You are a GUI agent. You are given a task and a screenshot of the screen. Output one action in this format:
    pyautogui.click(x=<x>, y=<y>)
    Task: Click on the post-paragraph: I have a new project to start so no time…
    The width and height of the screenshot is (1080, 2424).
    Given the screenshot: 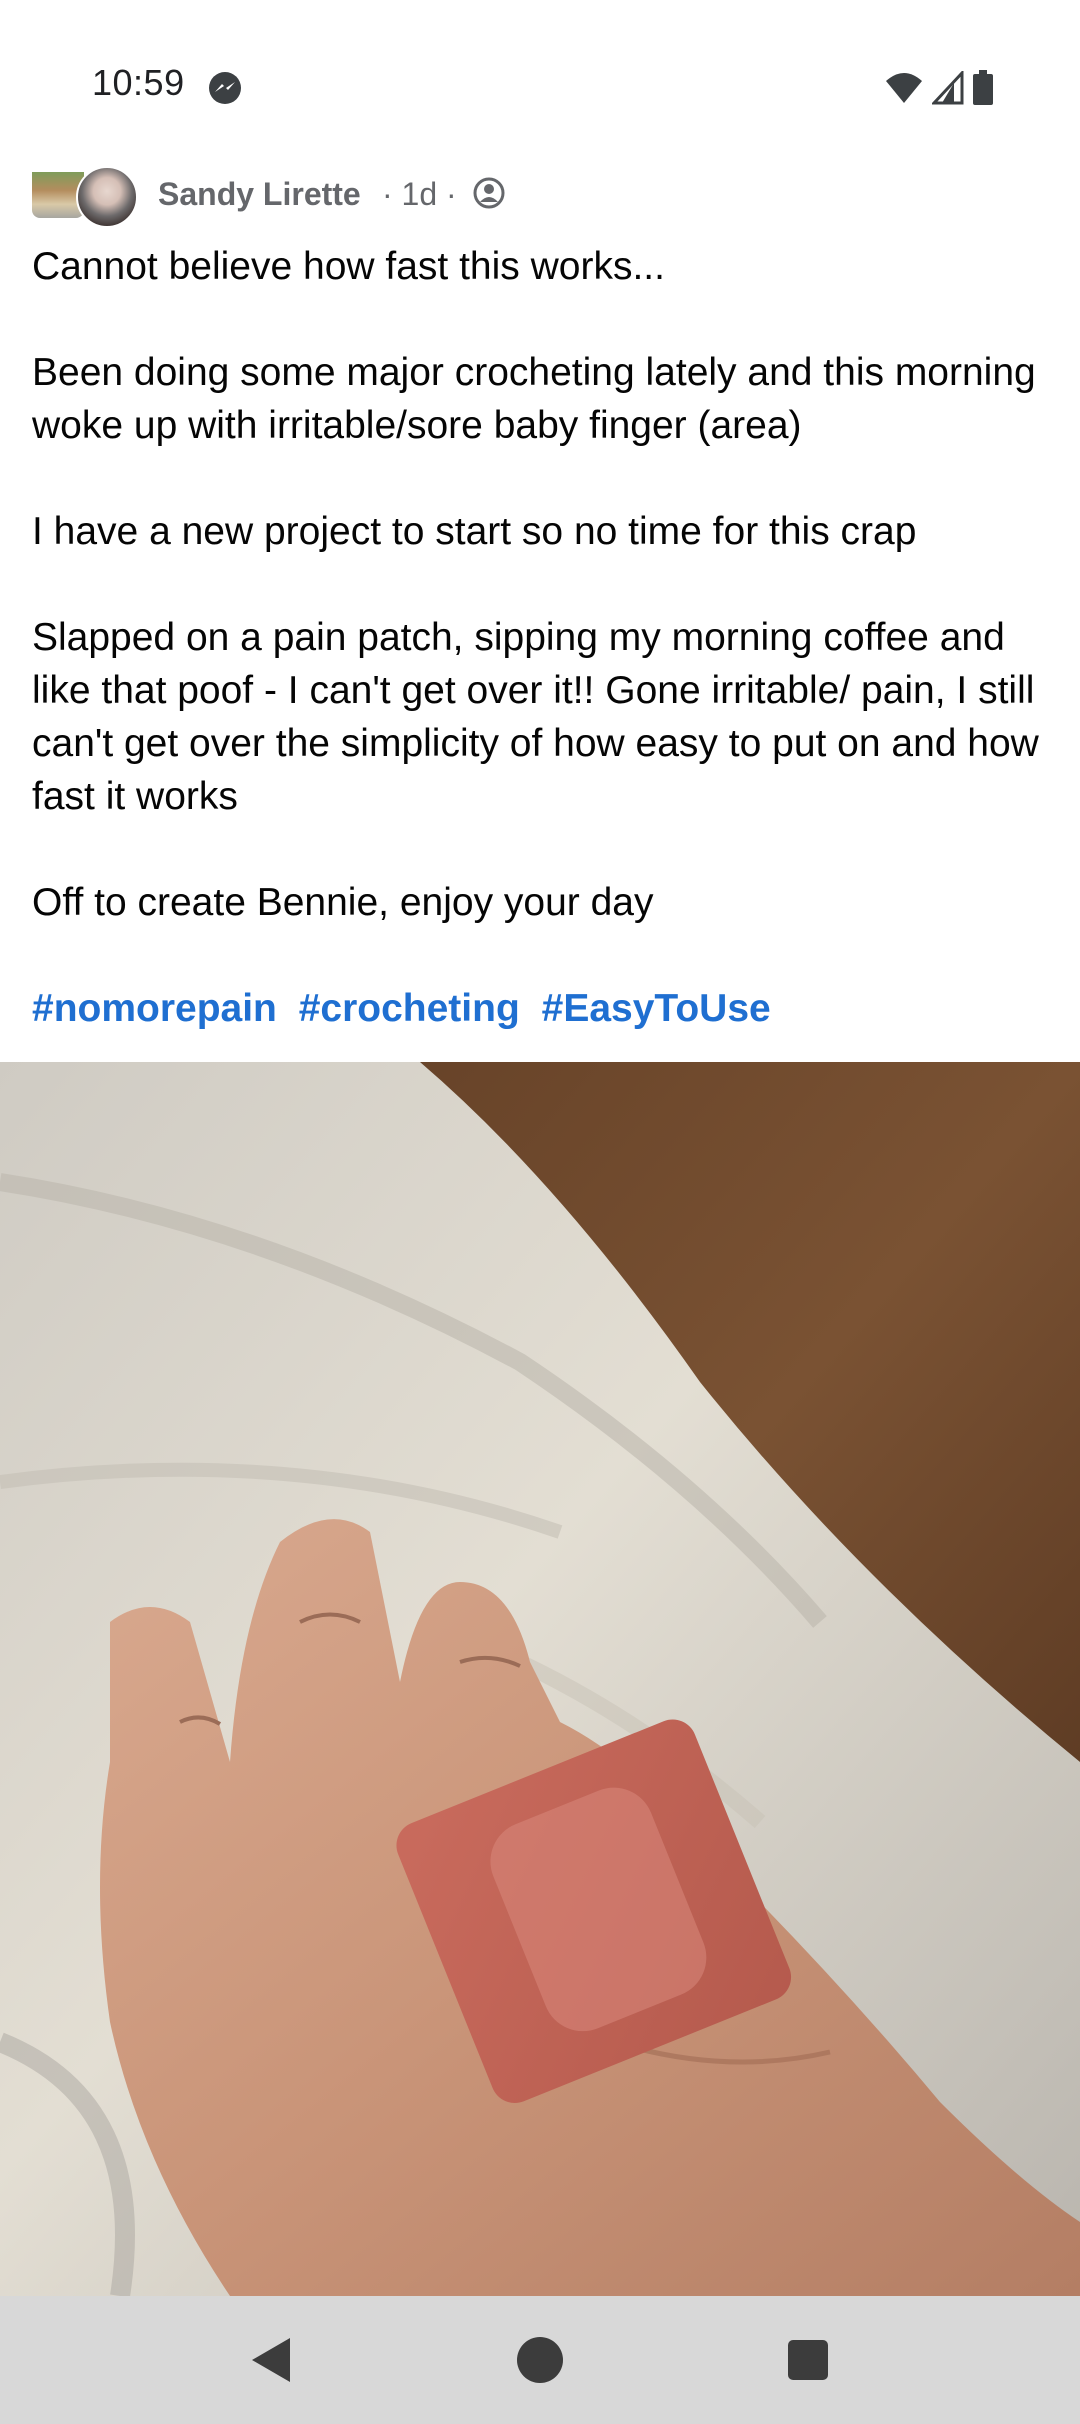 What is the action you would take?
    pyautogui.click(x=474, y=531)
    